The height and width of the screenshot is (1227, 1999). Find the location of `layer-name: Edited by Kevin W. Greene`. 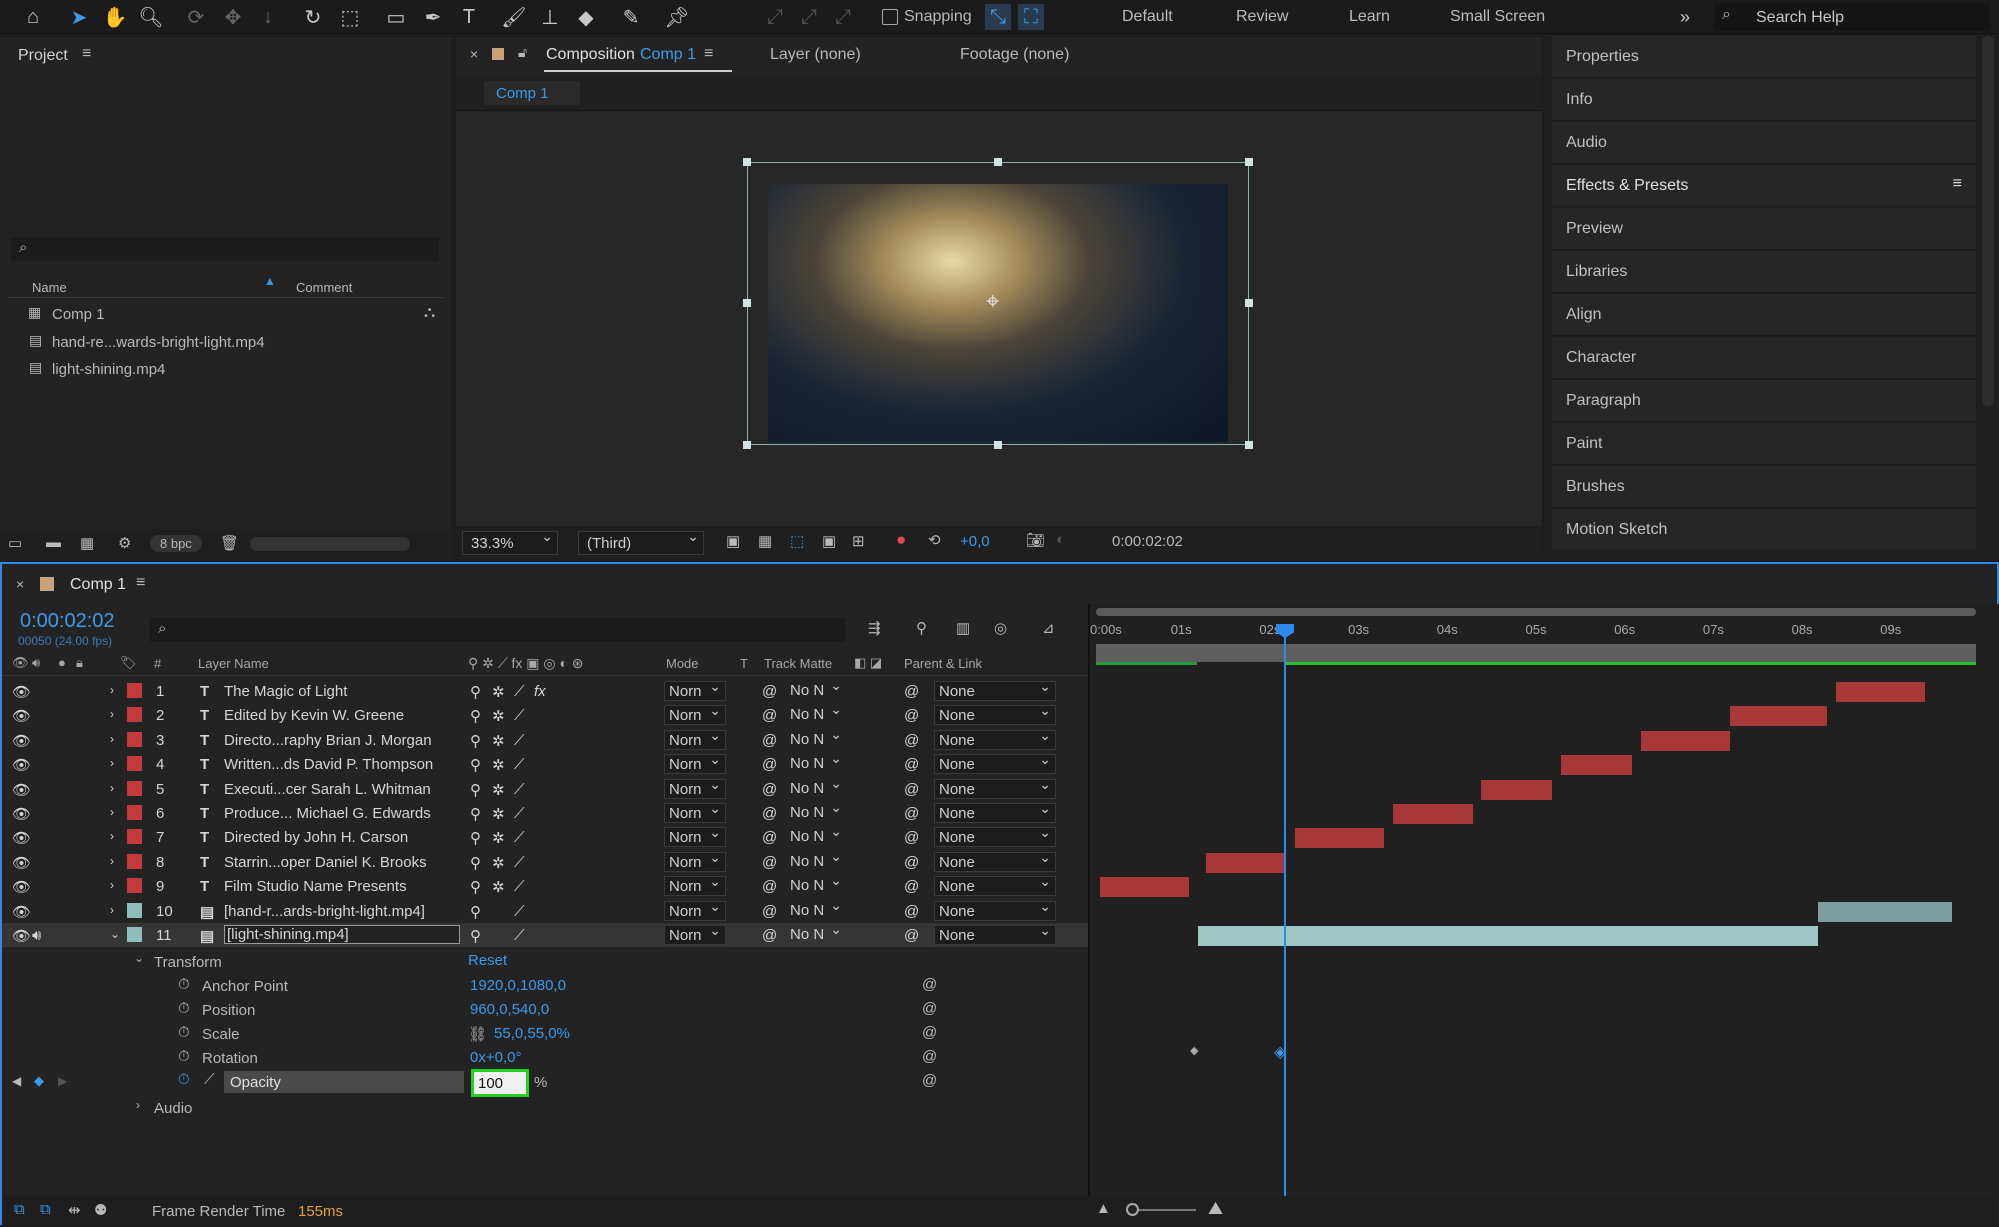

layer-name: Edited by Kevin W. Greene is located at coordinates (314, 715).